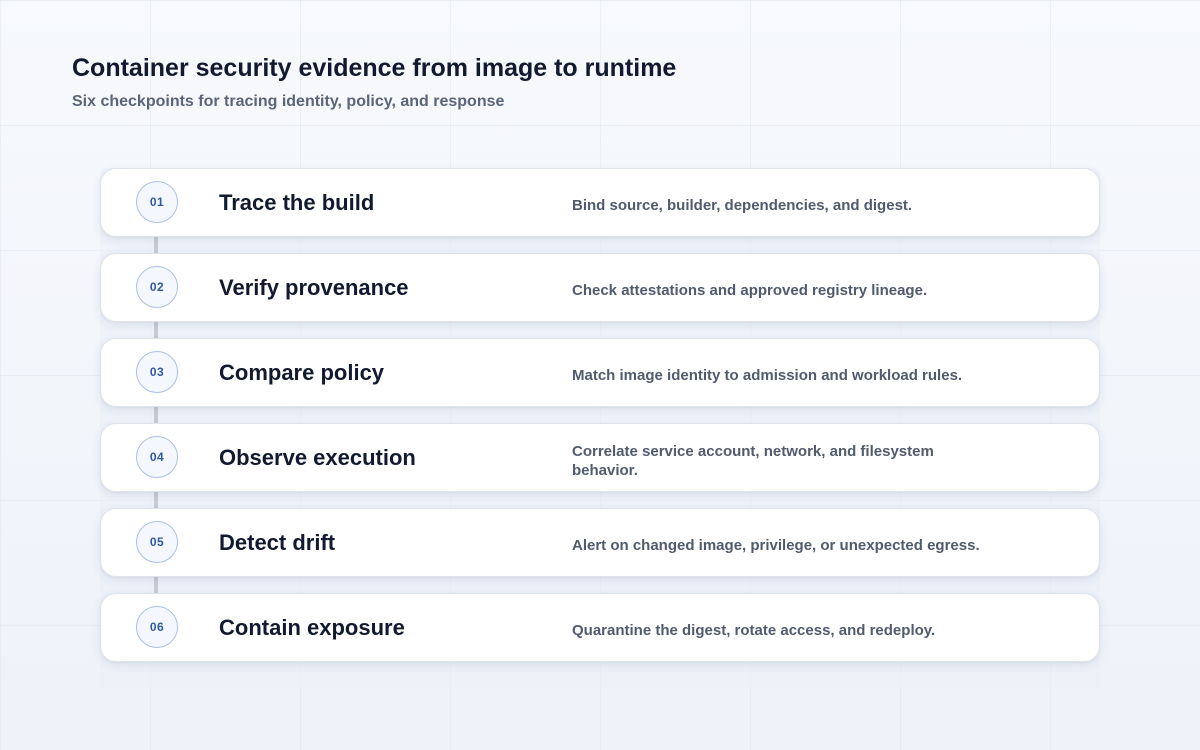 The image size is (1200, 750). Describe the element at coordinates (314, 287) in the screenshot. I see `step-title: Verify provenance` at that location.